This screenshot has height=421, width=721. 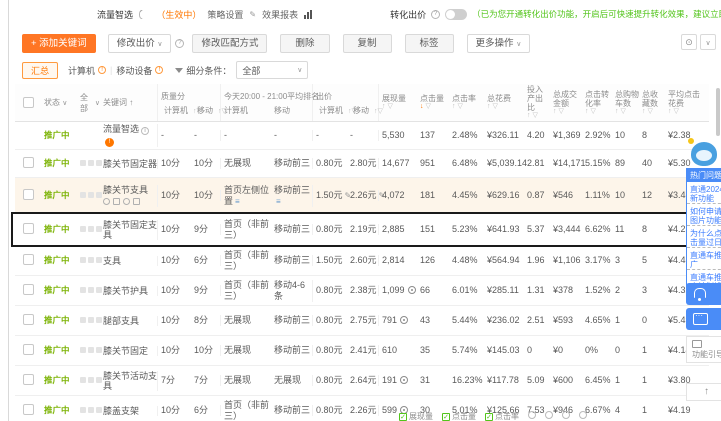 I want to click on legend-item: ✓ 点击率, so click(x=502, y=416).